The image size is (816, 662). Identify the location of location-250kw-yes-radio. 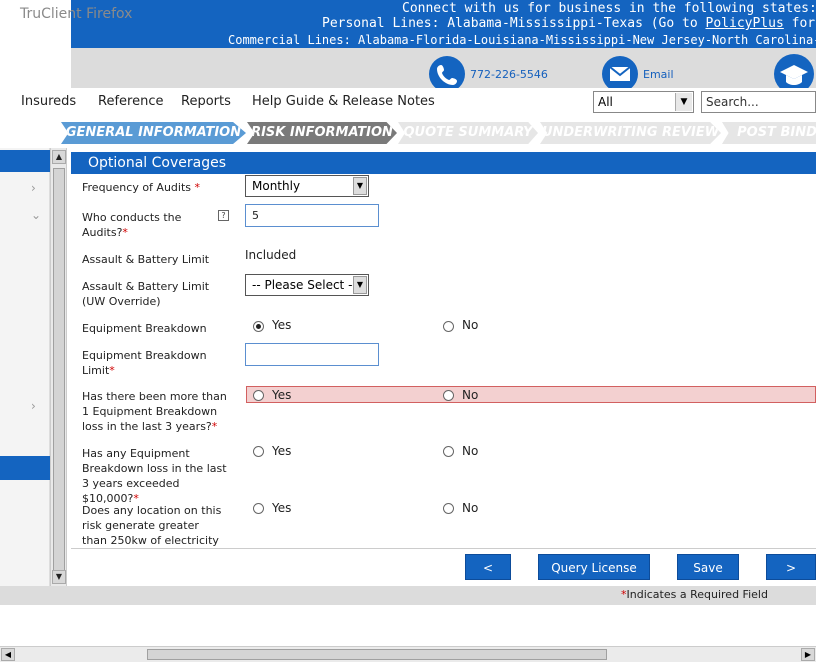
(258, 508).